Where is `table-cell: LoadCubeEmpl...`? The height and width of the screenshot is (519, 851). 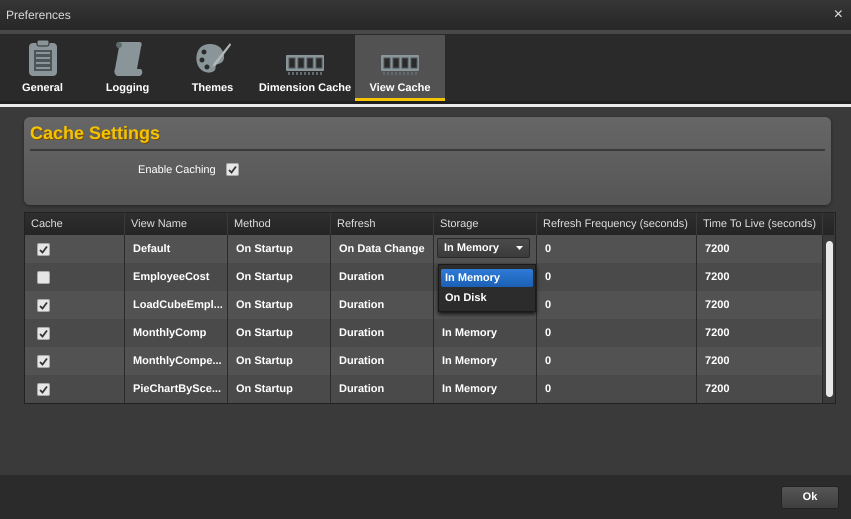
table-cell: LoadCubeEmpl... is located at coordinates (176, 305).